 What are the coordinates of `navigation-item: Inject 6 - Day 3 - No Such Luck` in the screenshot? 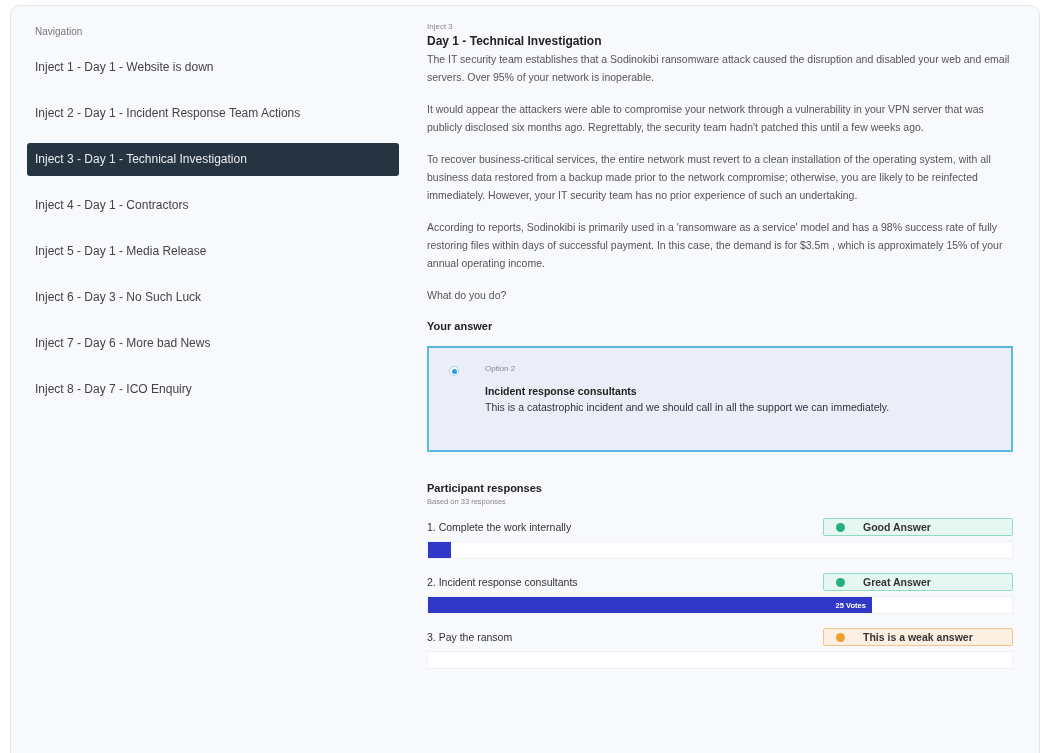 It's located at (213, 297).